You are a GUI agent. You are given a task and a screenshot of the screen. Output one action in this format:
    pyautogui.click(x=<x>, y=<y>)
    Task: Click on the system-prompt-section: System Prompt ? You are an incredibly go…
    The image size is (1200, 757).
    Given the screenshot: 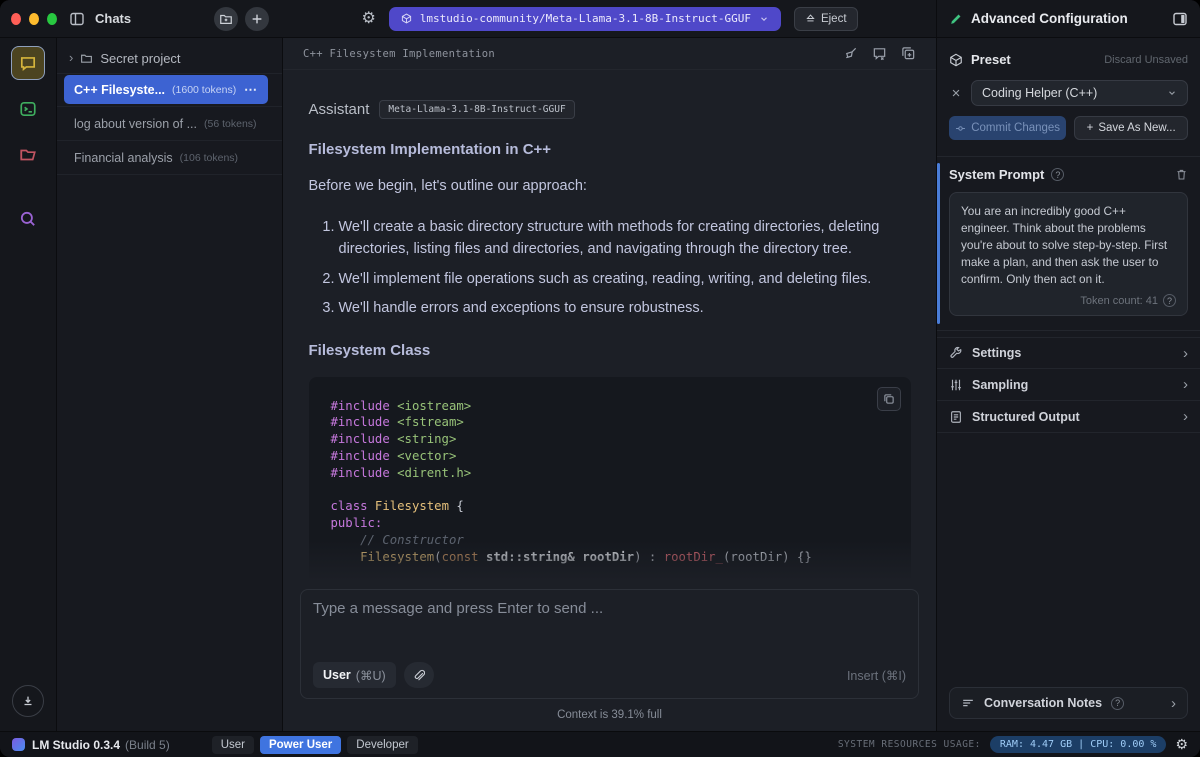 What is the action you would take?
    pyautogui.click(x=1068, y=244)
    